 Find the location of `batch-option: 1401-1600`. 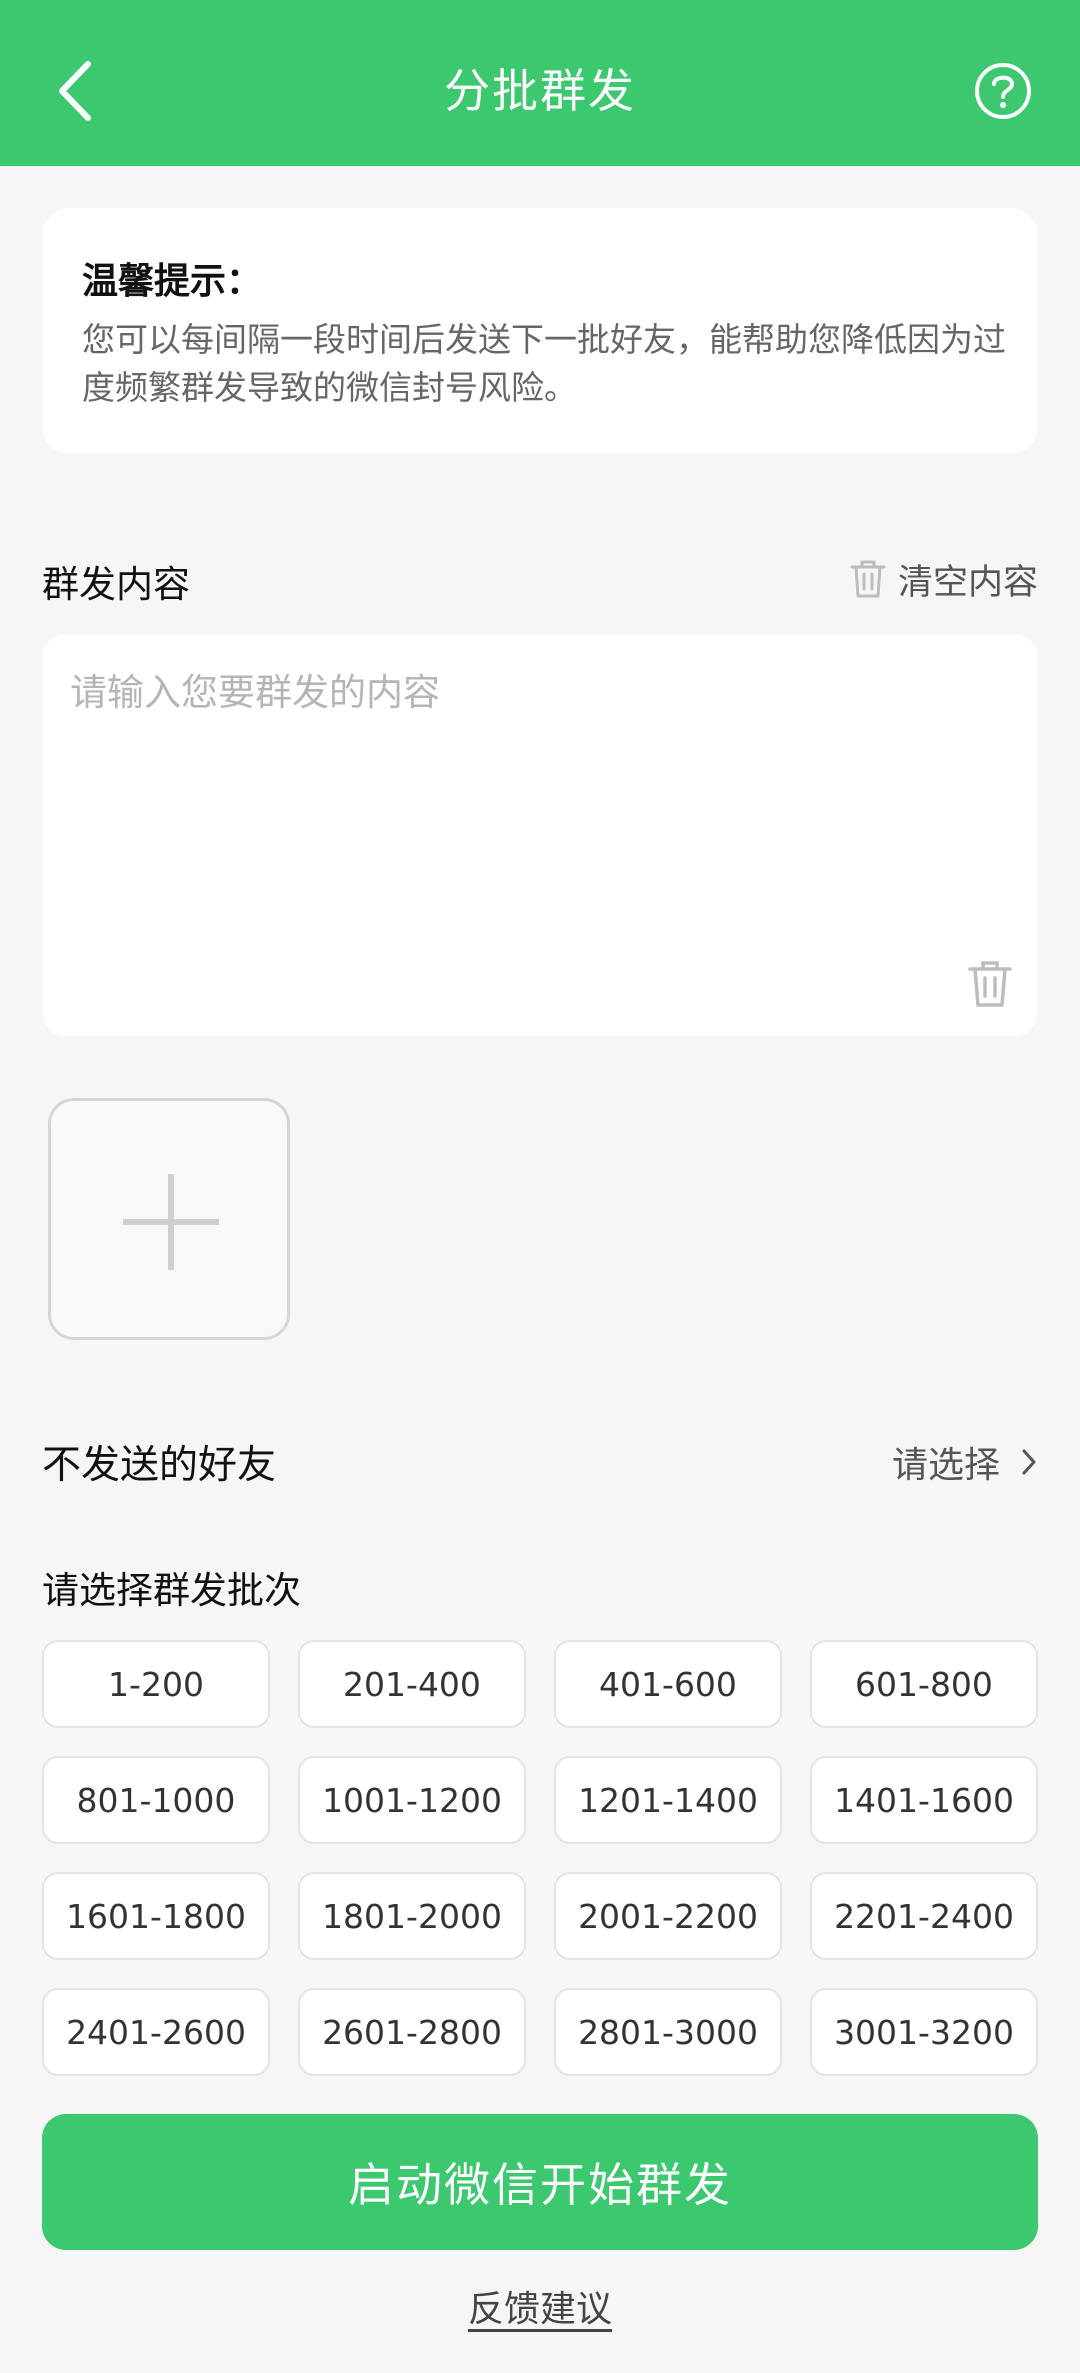

batch-option: 1401-1600 is located at coordinates (924, 1800).